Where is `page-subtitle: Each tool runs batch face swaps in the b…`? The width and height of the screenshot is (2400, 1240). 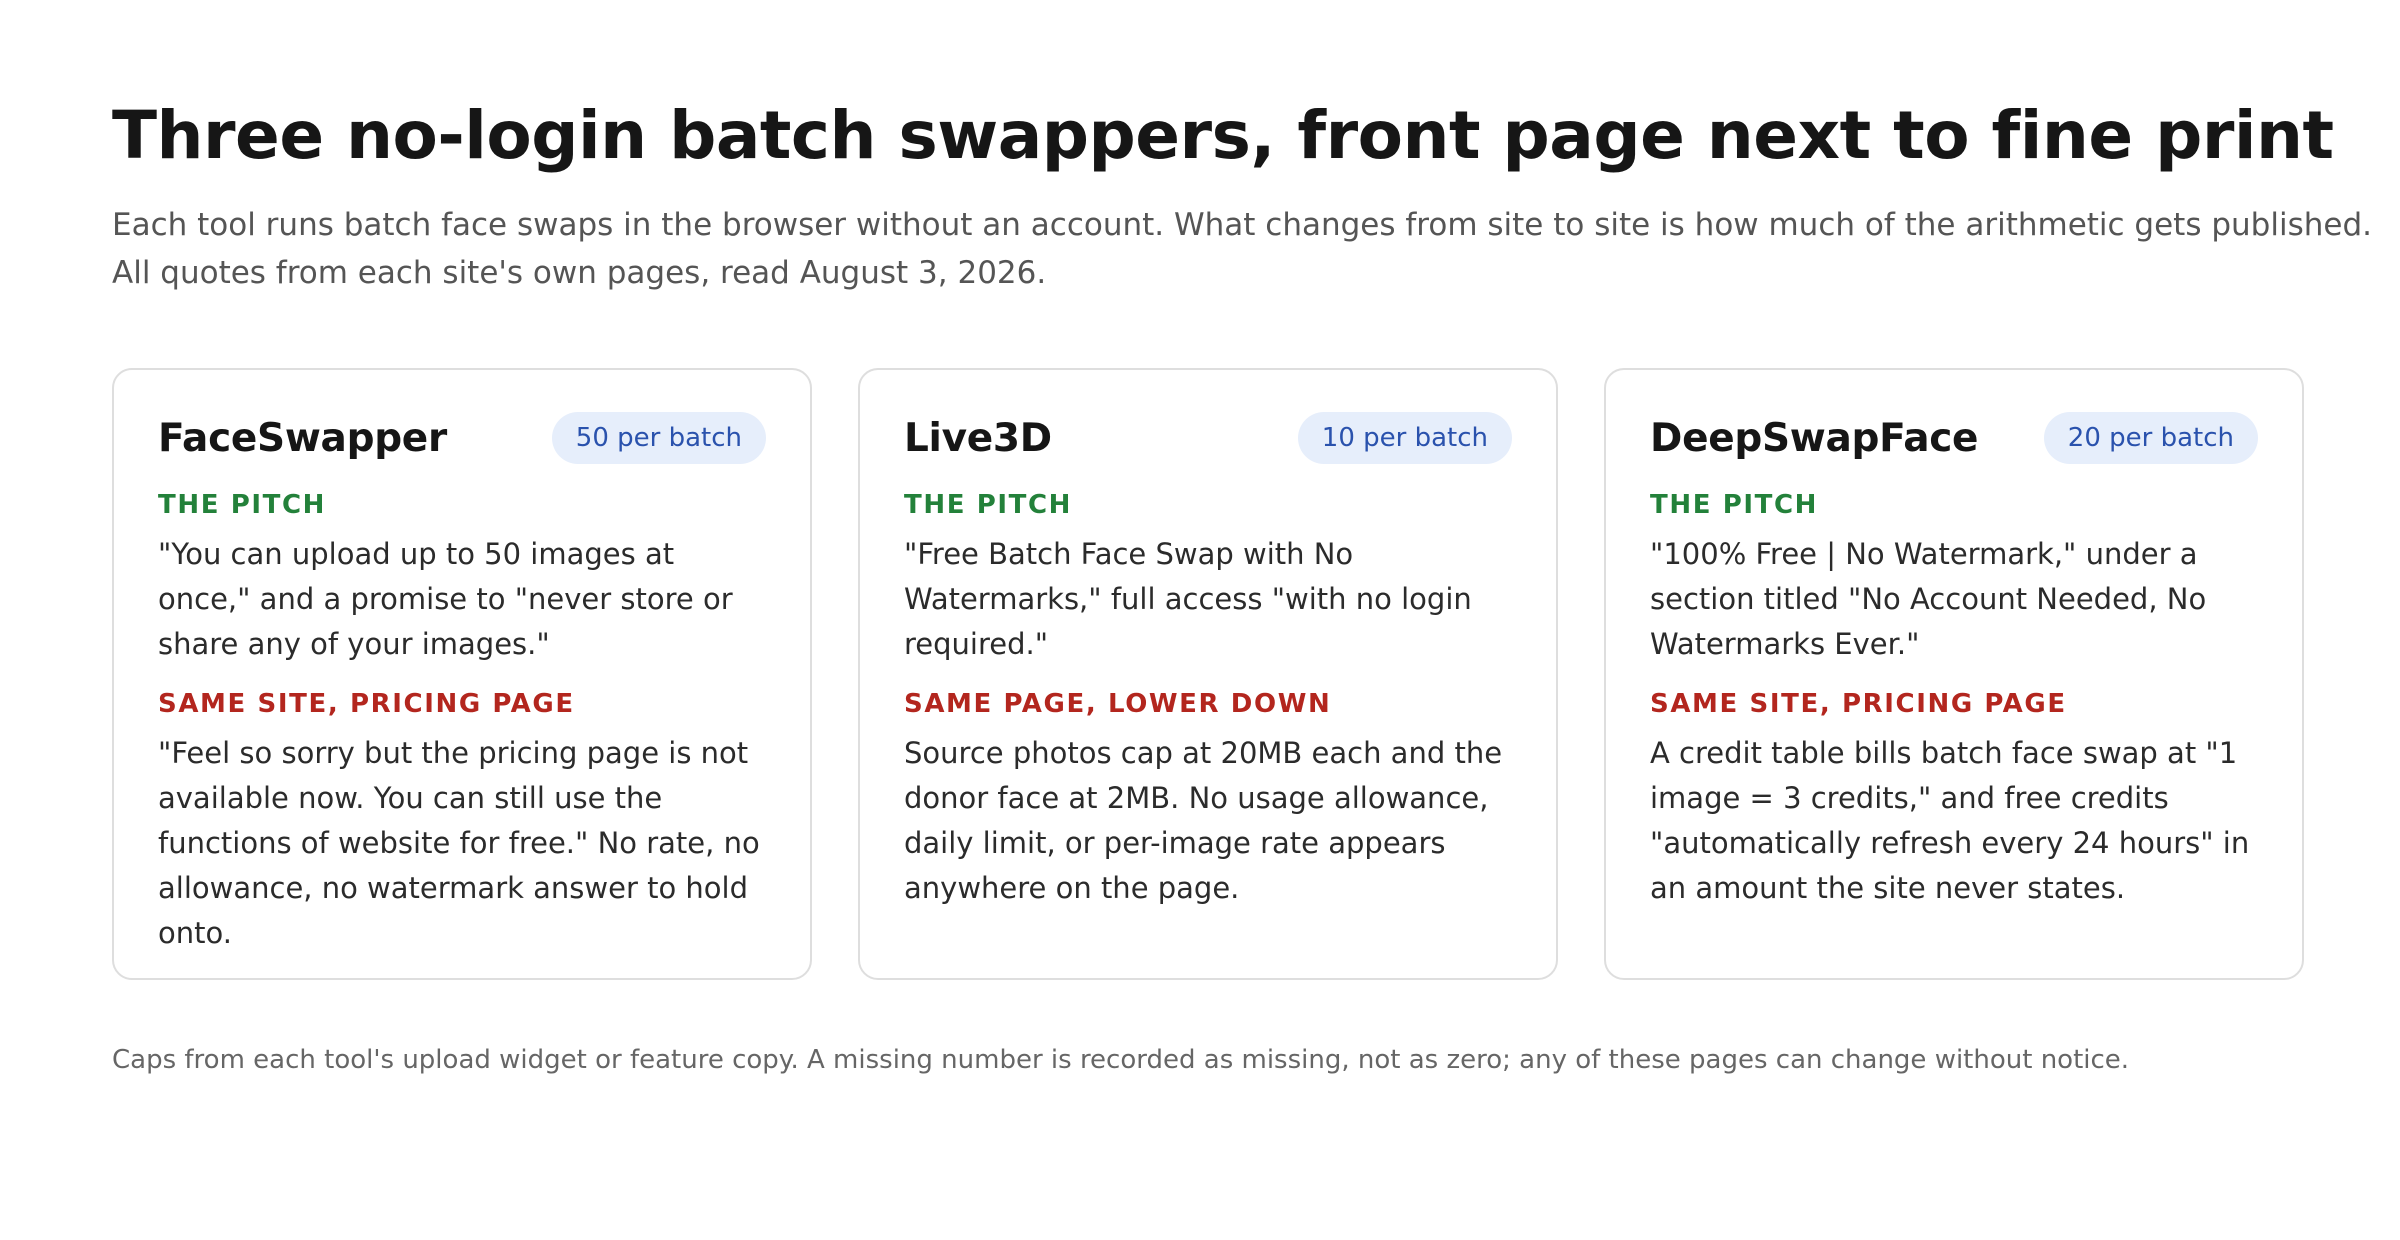 page-subtitle: Each tool runs batch face swaps in the b… is located at coordinates (1242, 249).